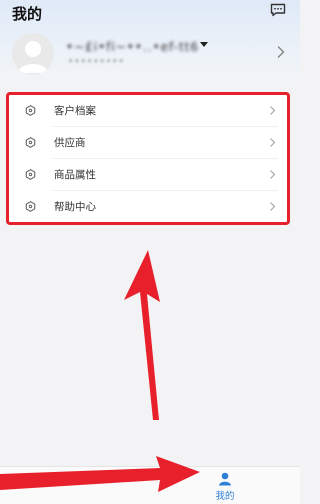 The height and width of the screenshot is (504, 320). Describe the element at coordinates (33, 57) in the screenshot. I see `avatar-placeholder-icon` at that location.